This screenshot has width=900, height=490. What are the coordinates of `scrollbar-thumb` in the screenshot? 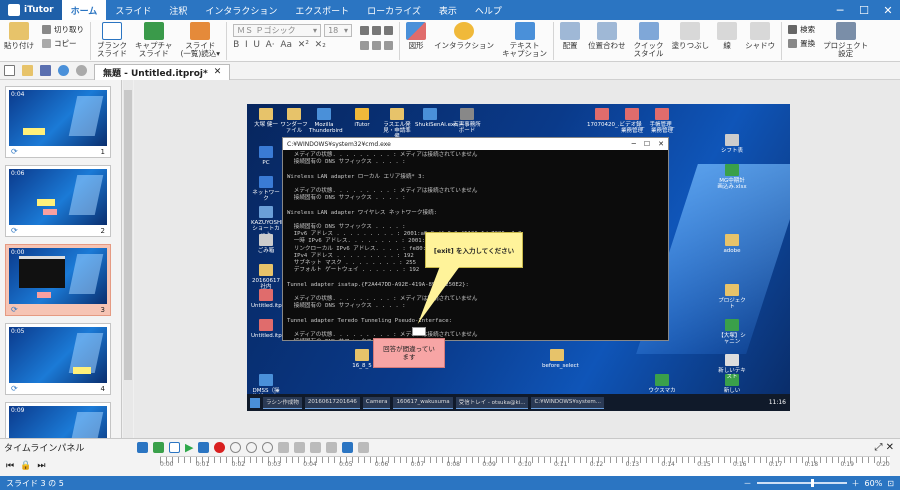 It's located at (128, 235).